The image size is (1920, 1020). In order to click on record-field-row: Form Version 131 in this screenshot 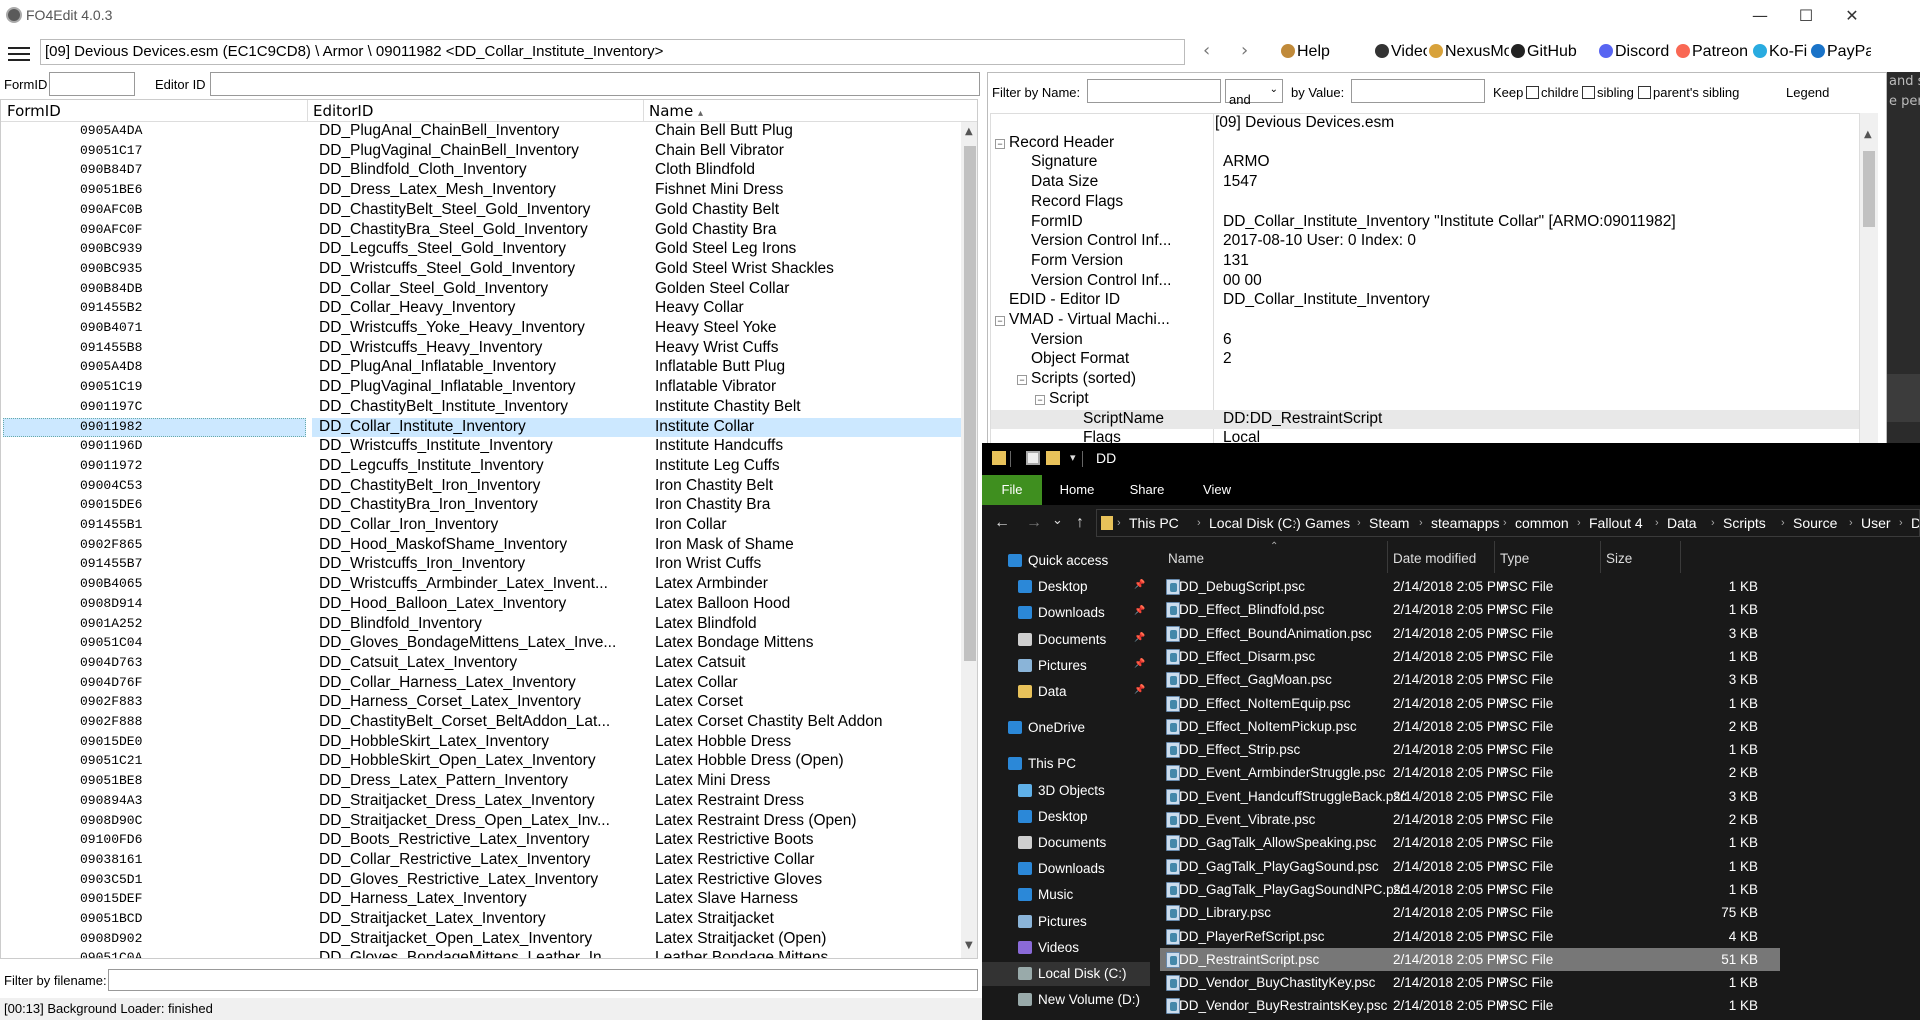, I will do `click(1425, 262)`.